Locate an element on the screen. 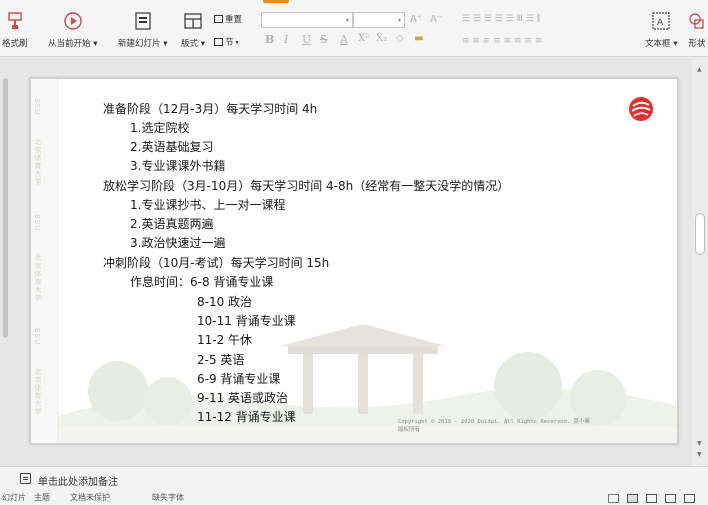 The image size is (708, 505). slideshow-icon is located at coordinates (689, 498).